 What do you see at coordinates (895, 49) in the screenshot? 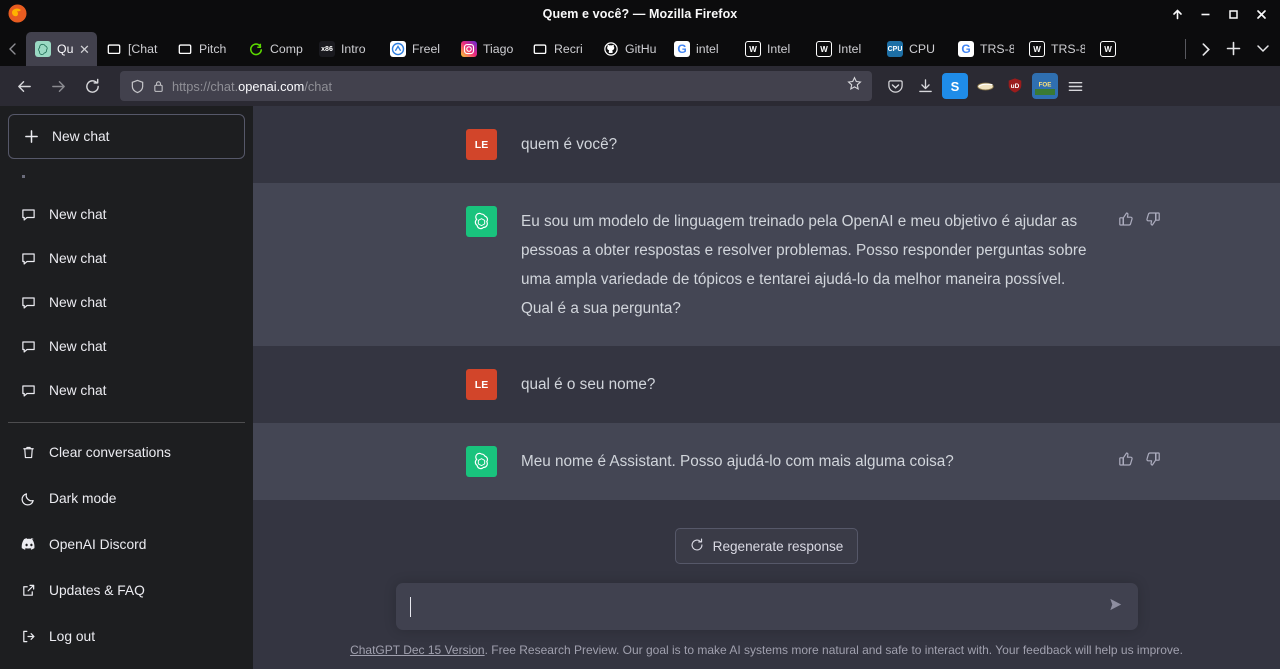
I see `cpu-icon: CPU` at bounding box center [895, 49].